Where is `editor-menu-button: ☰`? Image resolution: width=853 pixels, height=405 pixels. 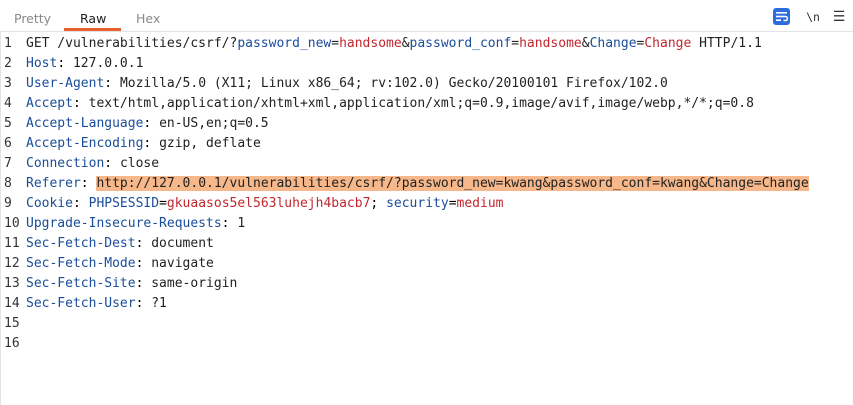
editor-menu-button: ☰ is located at coordinates (839, 17).